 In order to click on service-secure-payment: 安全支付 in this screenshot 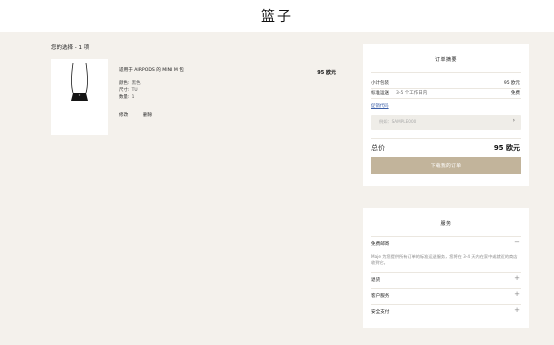, I will do `click(380, 312)`.